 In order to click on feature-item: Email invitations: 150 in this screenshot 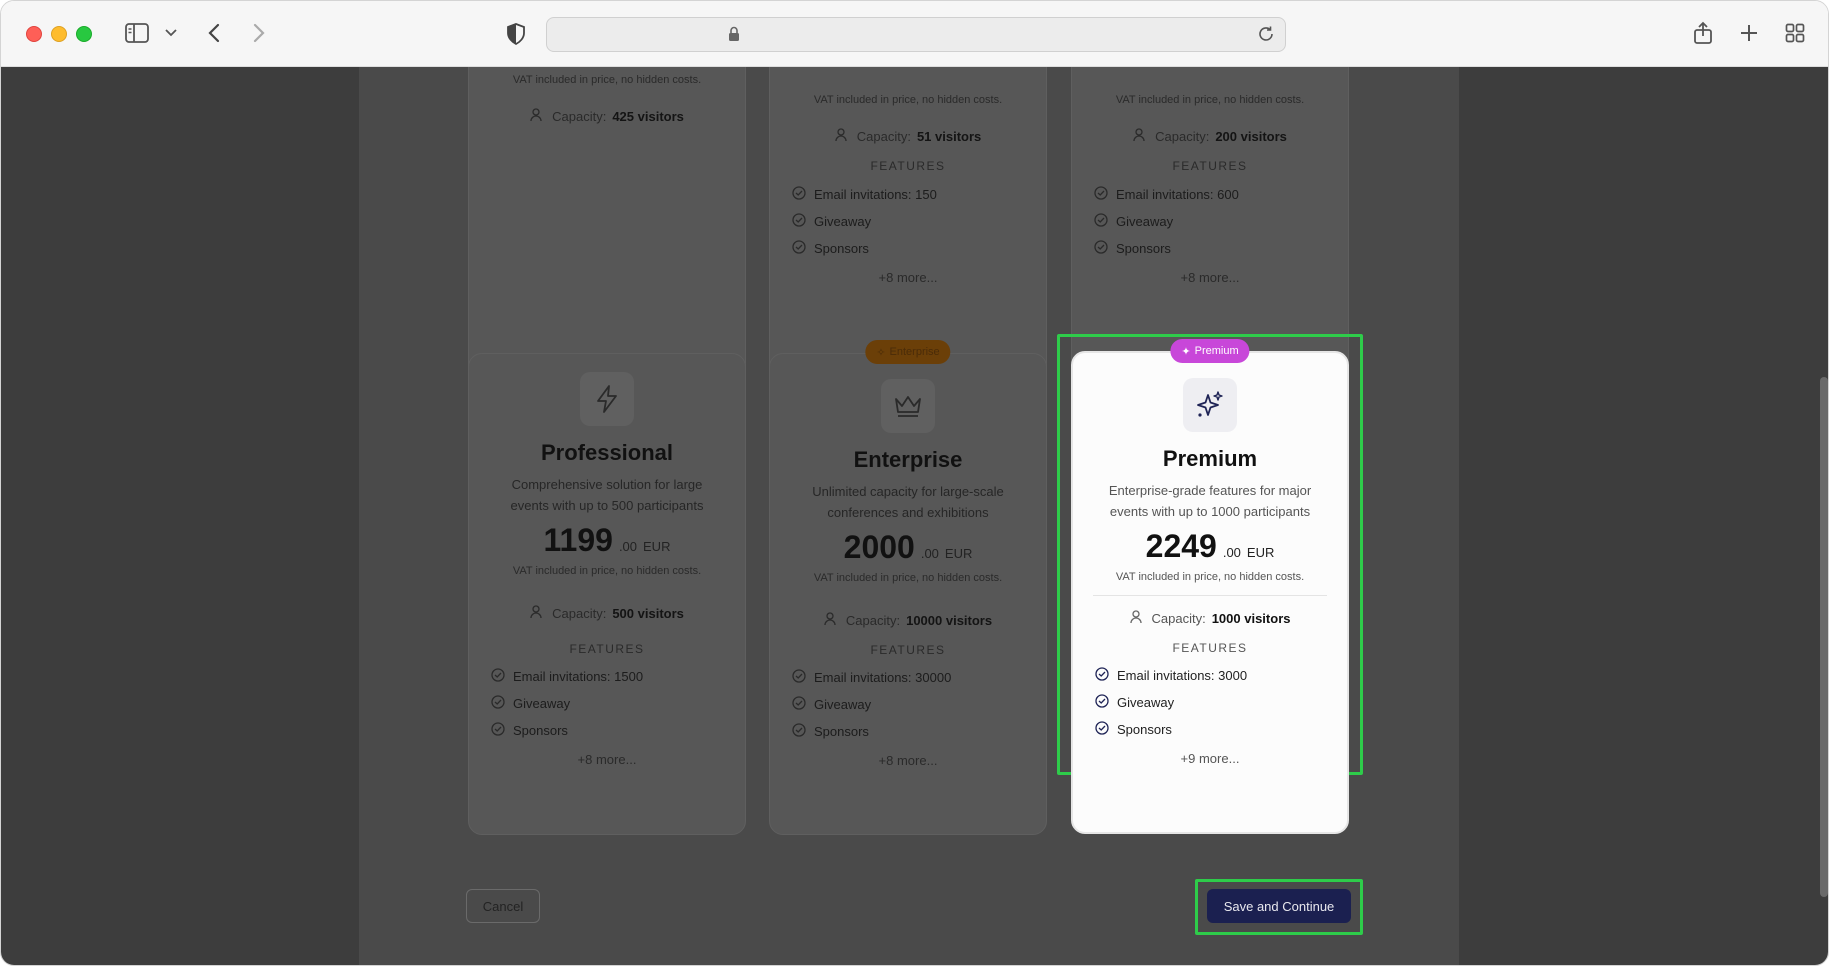, I will do `click(908, 194)`.